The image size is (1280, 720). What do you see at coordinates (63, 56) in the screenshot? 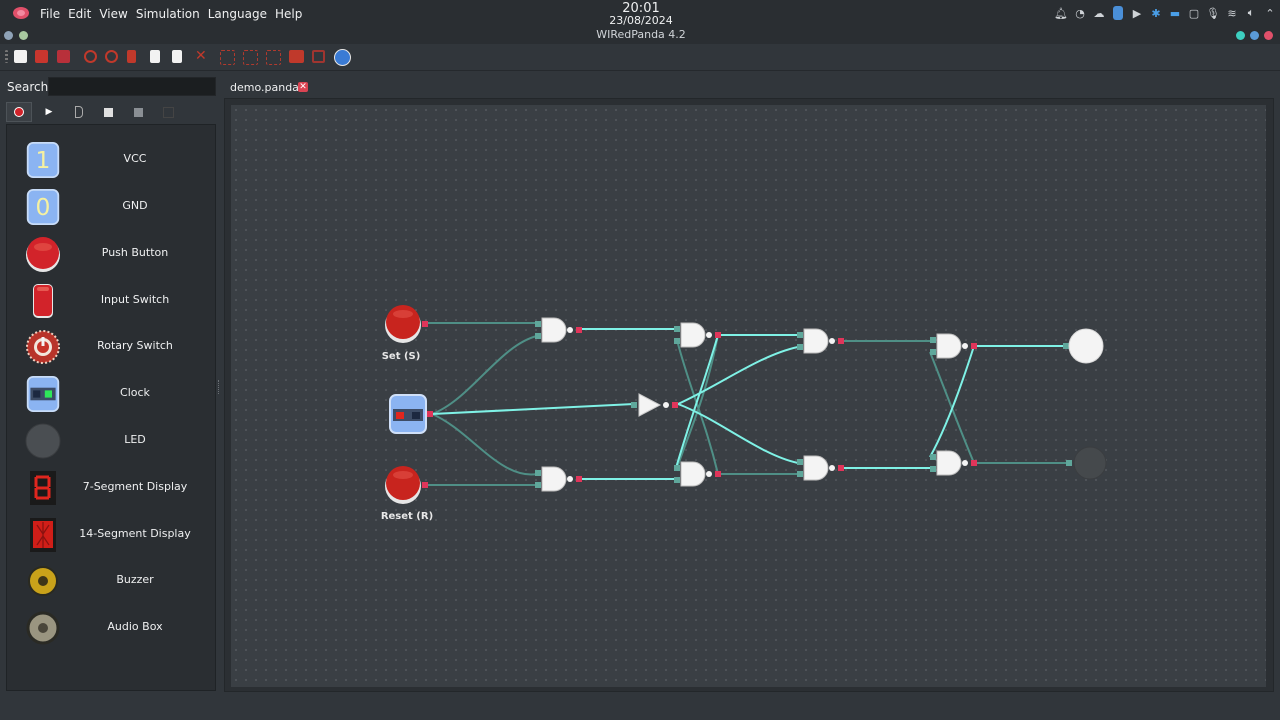
I see `save-file-icon` at bounding box center [63, 56].